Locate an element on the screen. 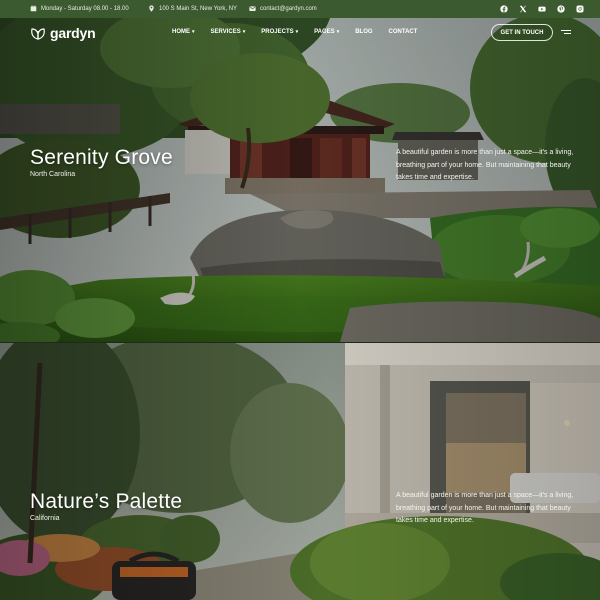 Image resolution: width=600 pixels, height=600 pixels. pinterest-icon is located at coordinates (560, 8).